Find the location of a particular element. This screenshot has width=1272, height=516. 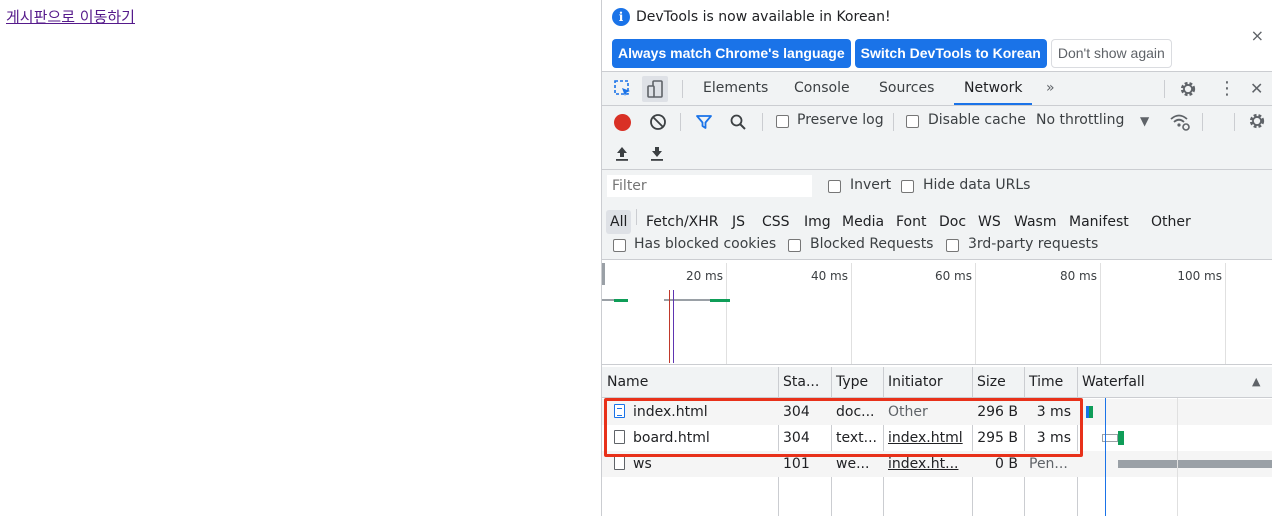

highlight-box is located at coordinates (843, 427).